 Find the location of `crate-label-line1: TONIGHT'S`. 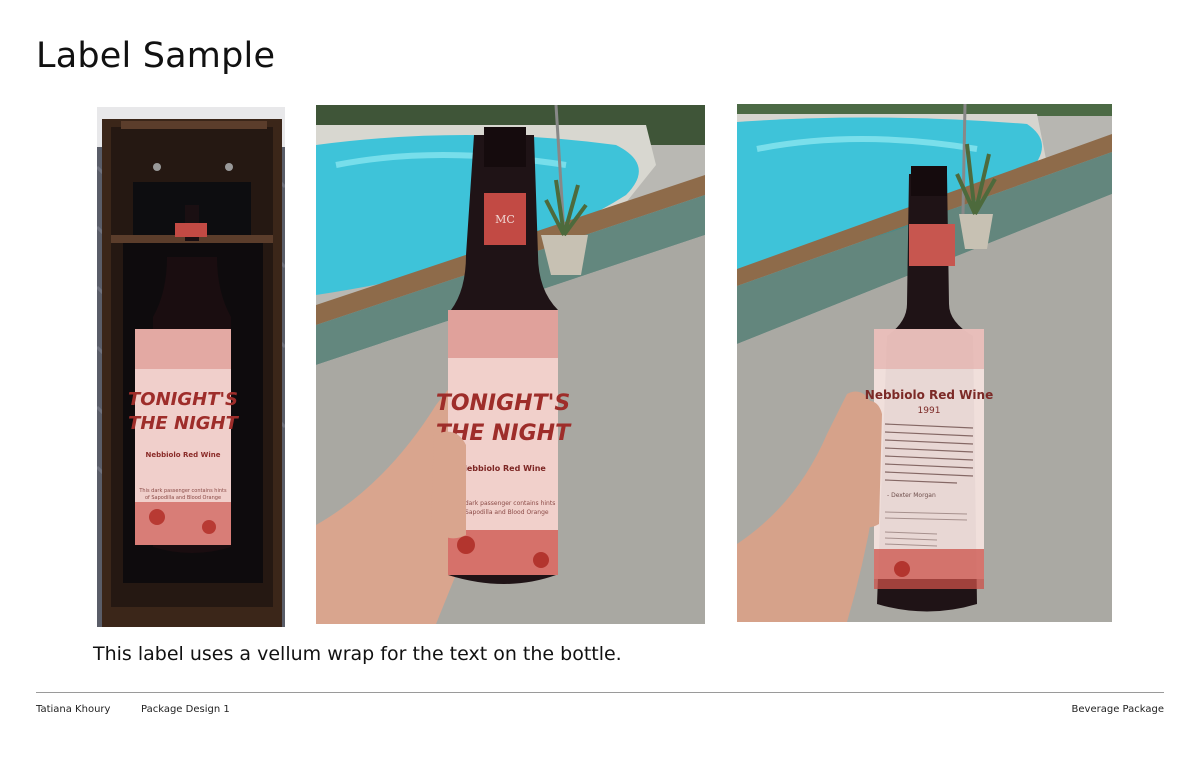

crate-label-line1: TONIGHT'S is located at coordinates (183, 399).